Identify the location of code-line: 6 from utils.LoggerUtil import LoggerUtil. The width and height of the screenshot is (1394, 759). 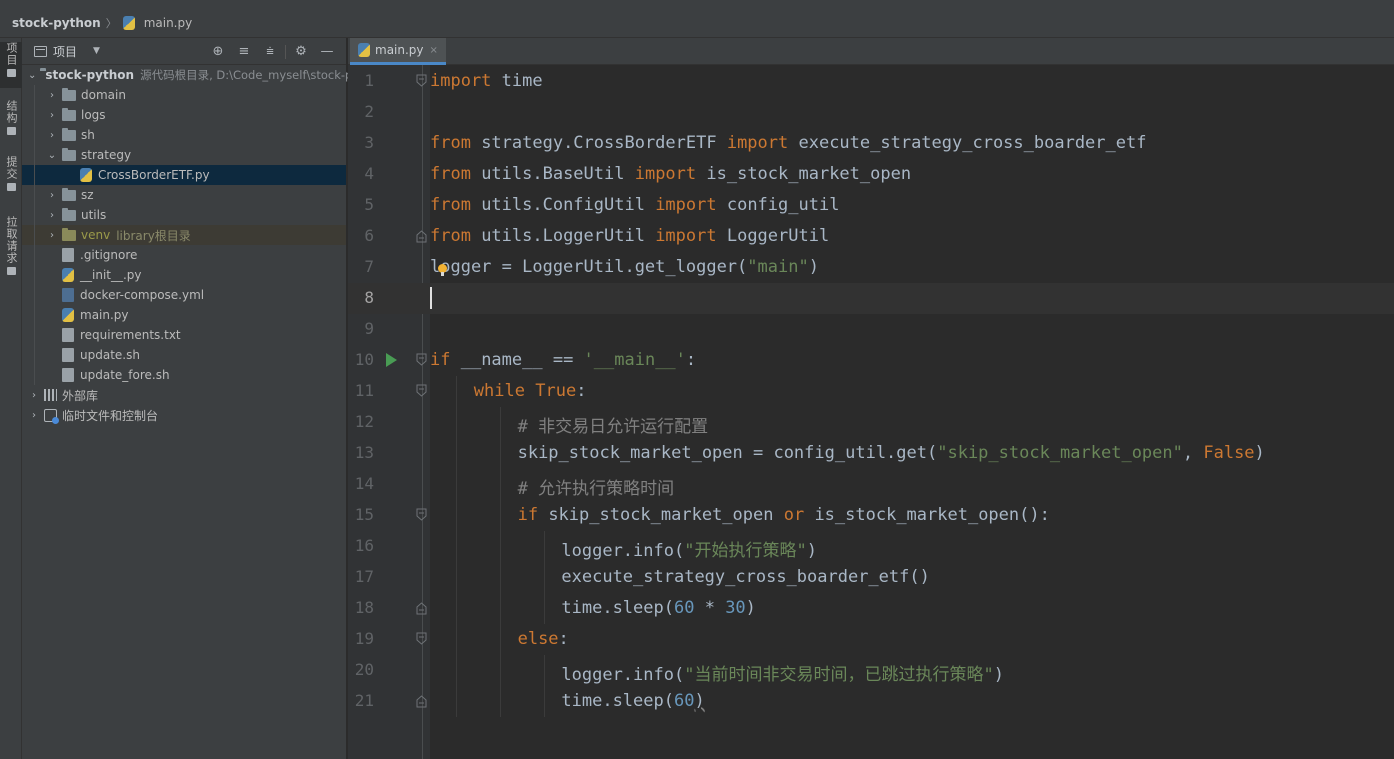
(871, 236).